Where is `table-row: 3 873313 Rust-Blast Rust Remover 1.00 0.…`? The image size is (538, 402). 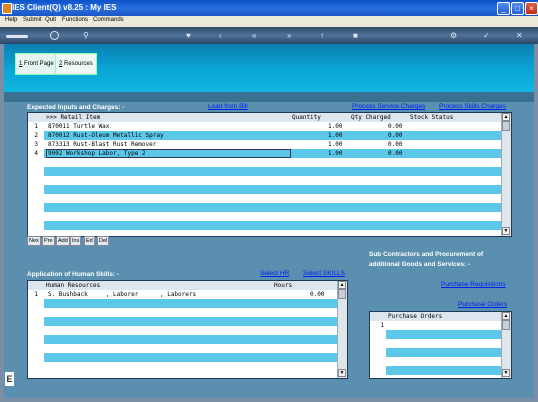
table-row: 3 873313 Rust-Blast Rust Remover 1.00 0.… is located at coordinates (264, 144).